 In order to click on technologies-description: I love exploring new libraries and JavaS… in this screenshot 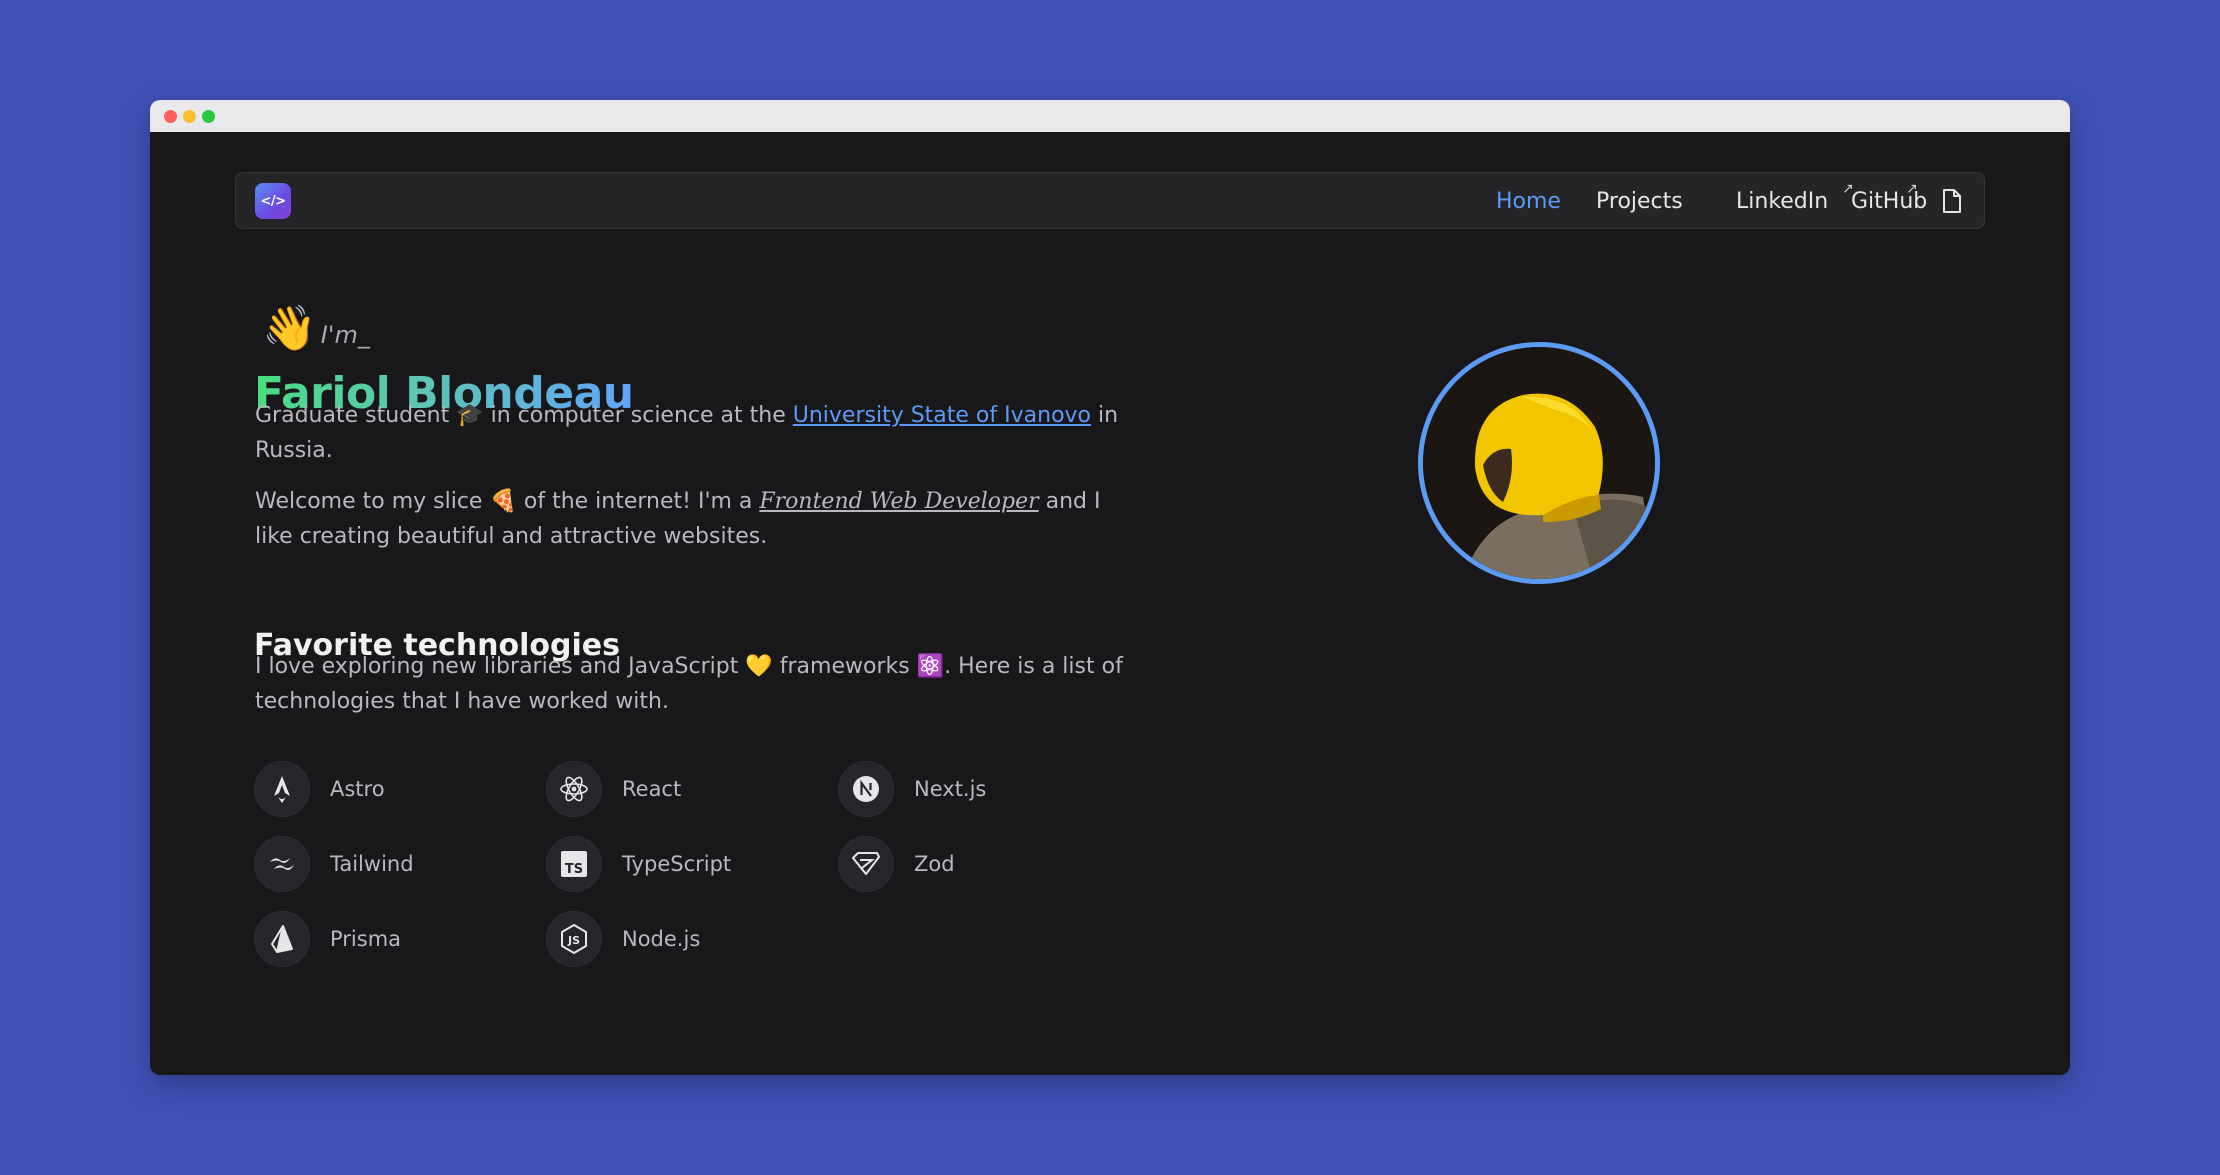, I will do `click(690, 684)`.